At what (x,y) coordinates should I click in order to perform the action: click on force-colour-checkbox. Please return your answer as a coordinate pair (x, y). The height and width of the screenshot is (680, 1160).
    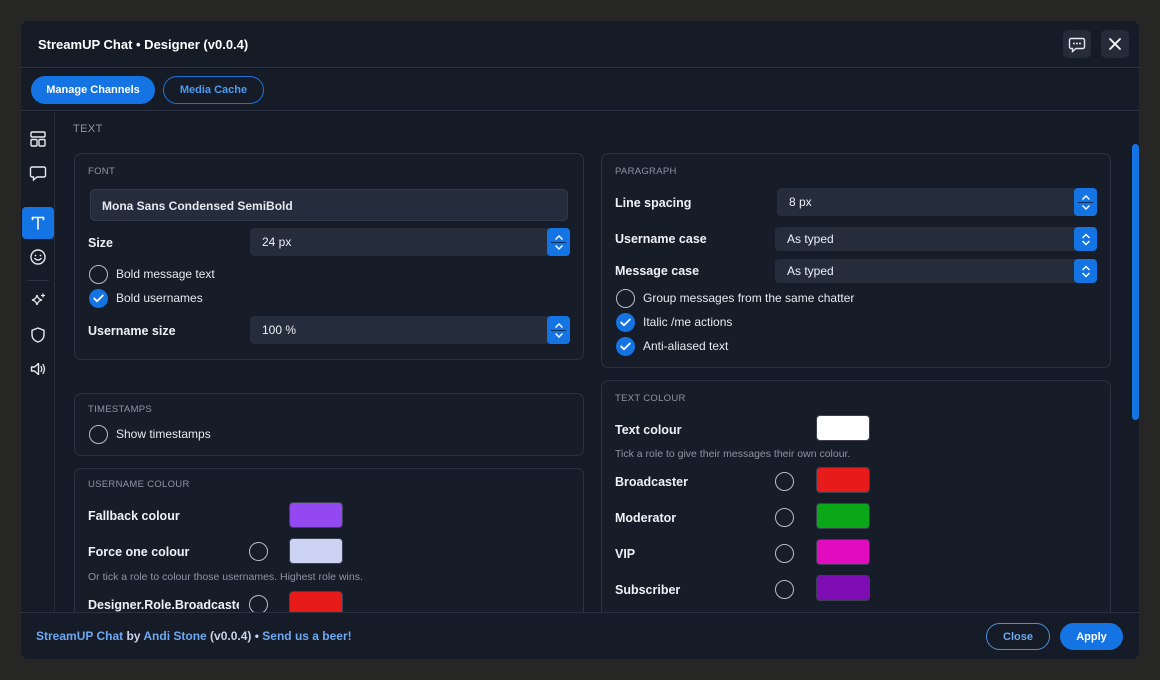
    Looking at the image, I should click on (258, 551).